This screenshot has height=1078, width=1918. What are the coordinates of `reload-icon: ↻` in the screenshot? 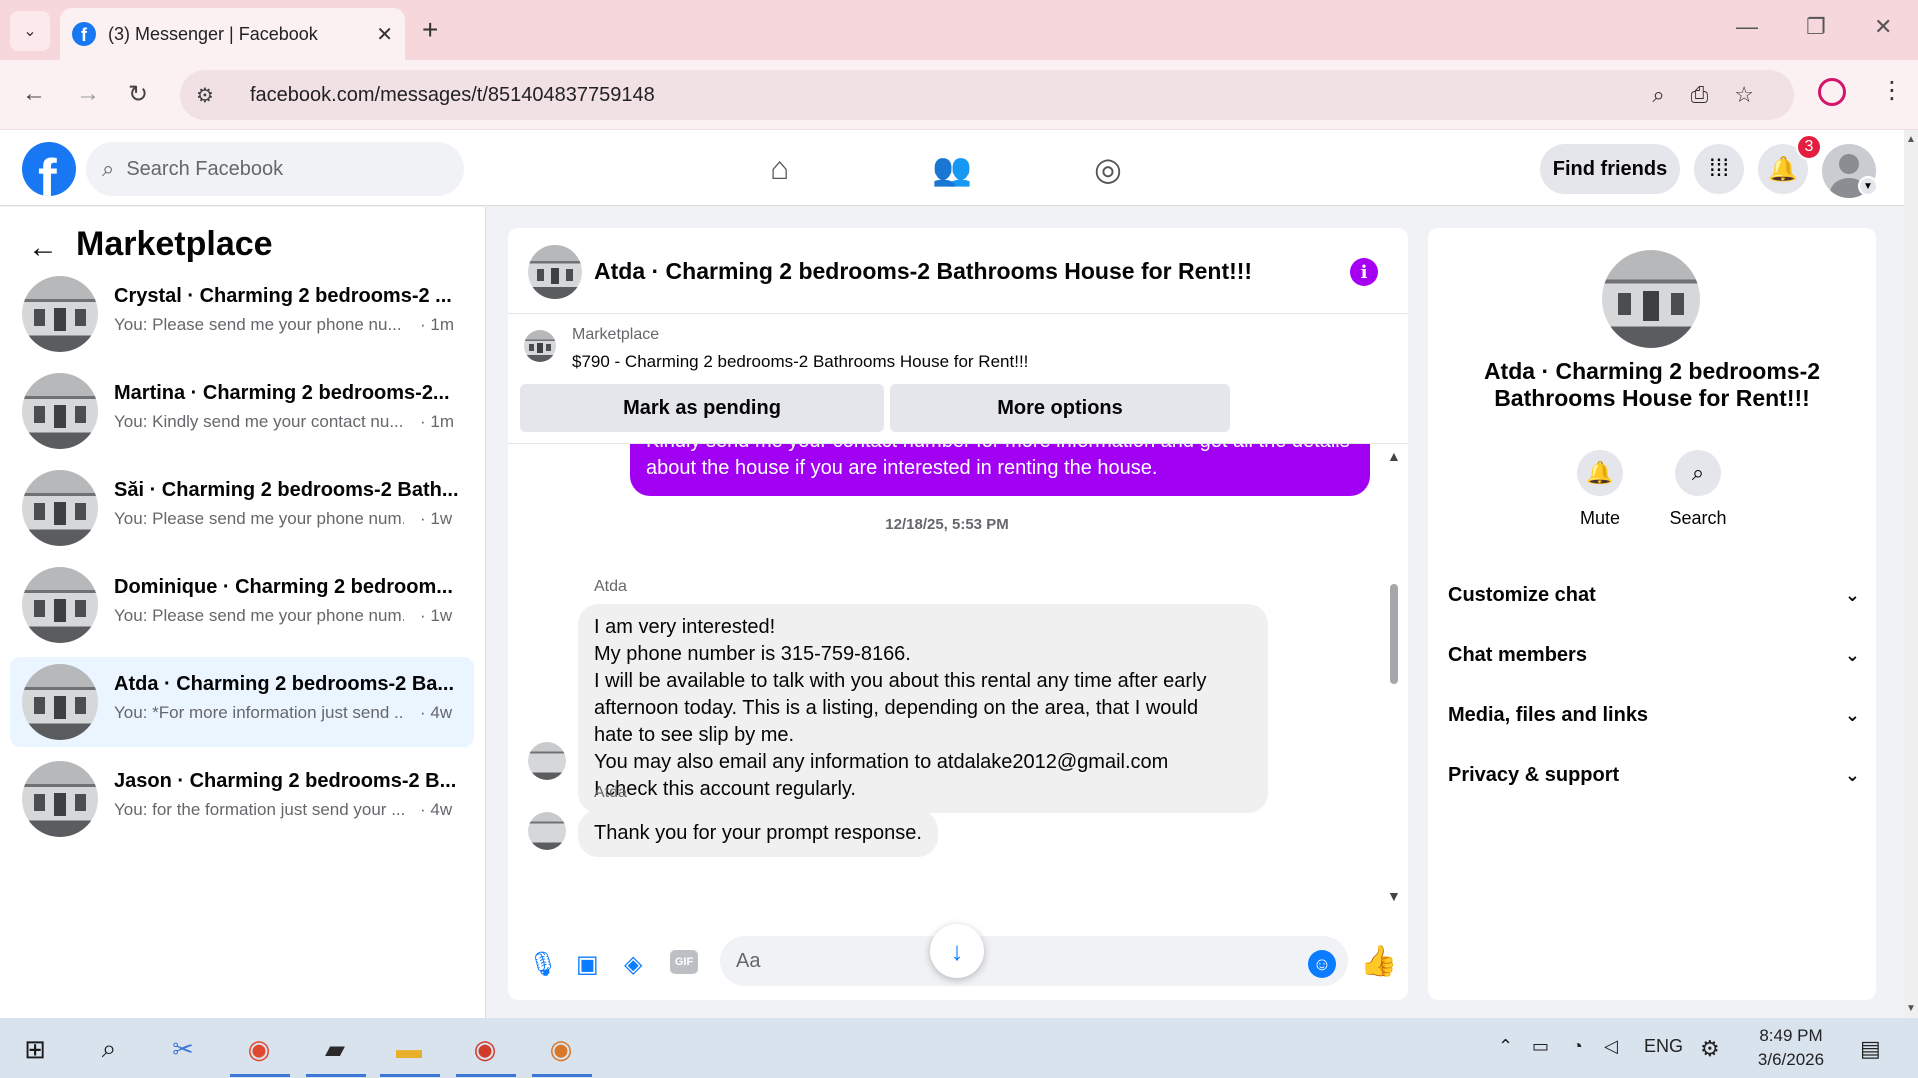 It's located at (138, 94).